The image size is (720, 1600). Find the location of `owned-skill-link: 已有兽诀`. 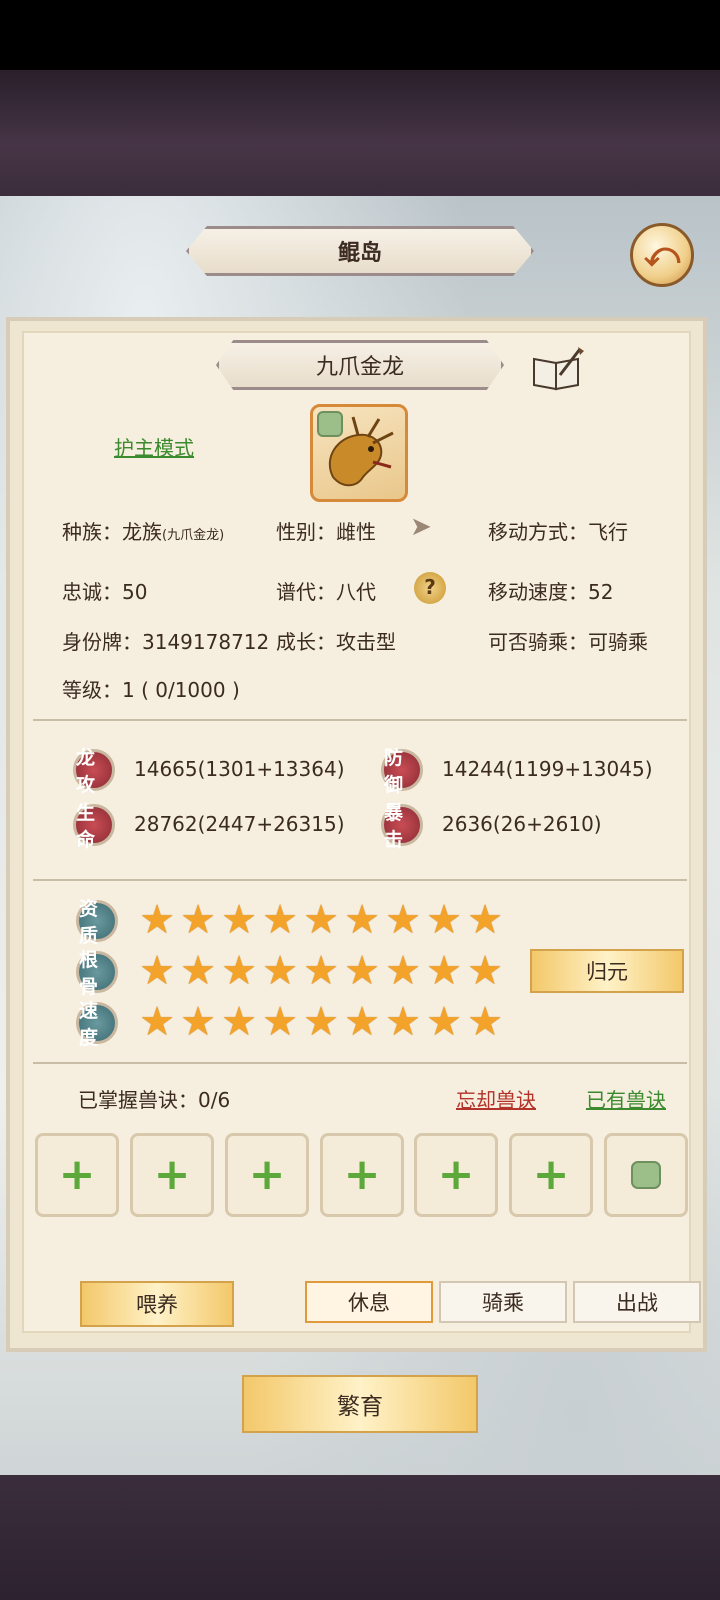

owned-skill-link: 已有兽诀 is located at coordinates (626, 1098).